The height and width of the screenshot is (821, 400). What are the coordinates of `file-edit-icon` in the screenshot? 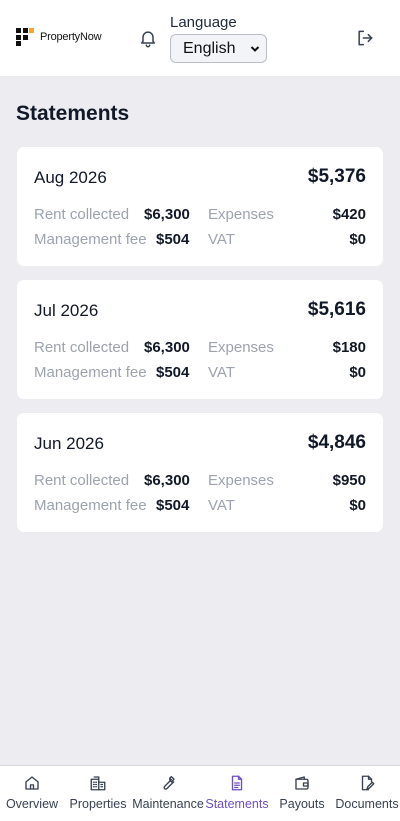 It's located at (368, 783).